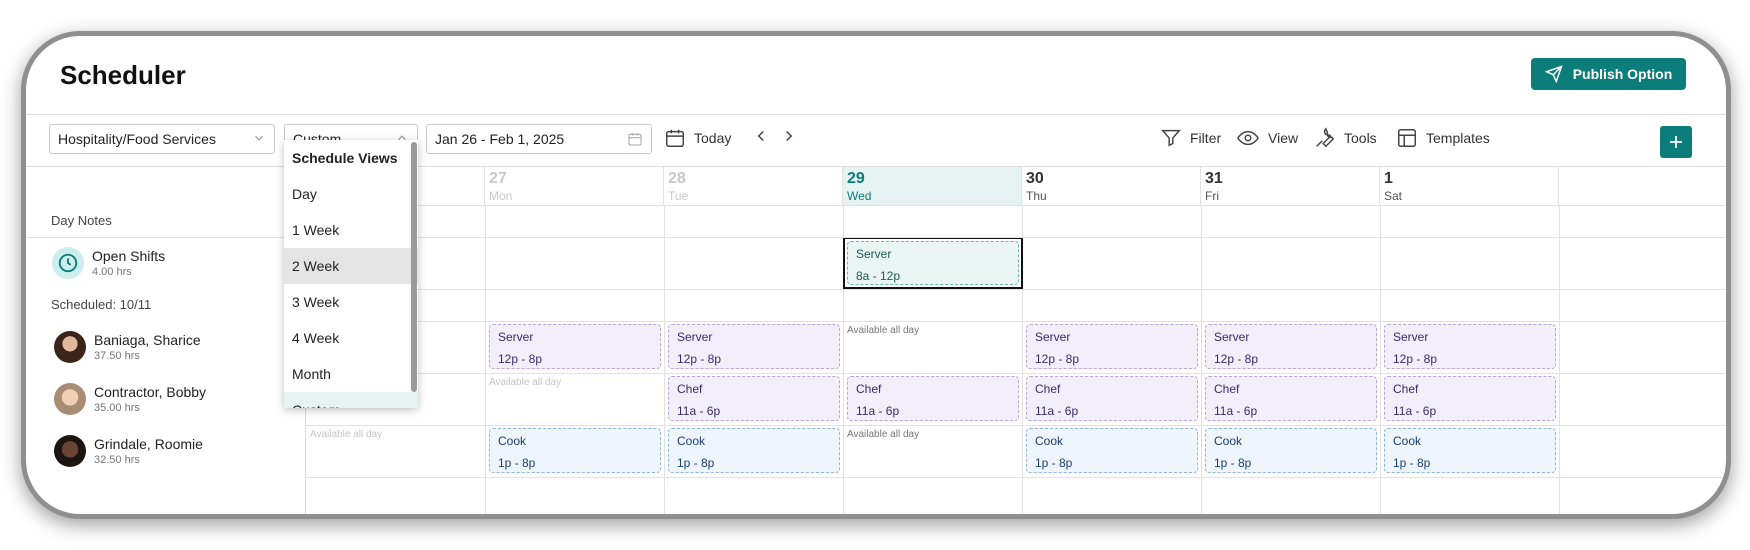 This screenshot has width=1750, height=550. Describe the element at coordinates (351, 266) in the screenshot. I see `menu-item-2-week: 2 Week` at that location.